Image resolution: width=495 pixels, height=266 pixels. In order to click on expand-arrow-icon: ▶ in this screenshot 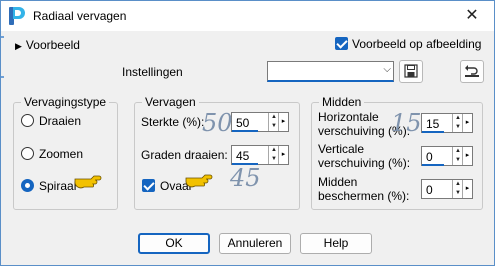, I will do `click(18, 46)`.